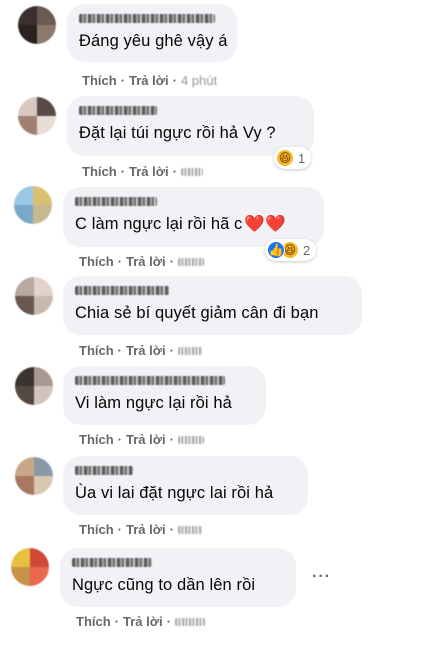 This screenshot has height=650, width=442. I want to click on comment-bubble: C làm ngực lại rồi hã c ❤️❤️, so click(193, 217).